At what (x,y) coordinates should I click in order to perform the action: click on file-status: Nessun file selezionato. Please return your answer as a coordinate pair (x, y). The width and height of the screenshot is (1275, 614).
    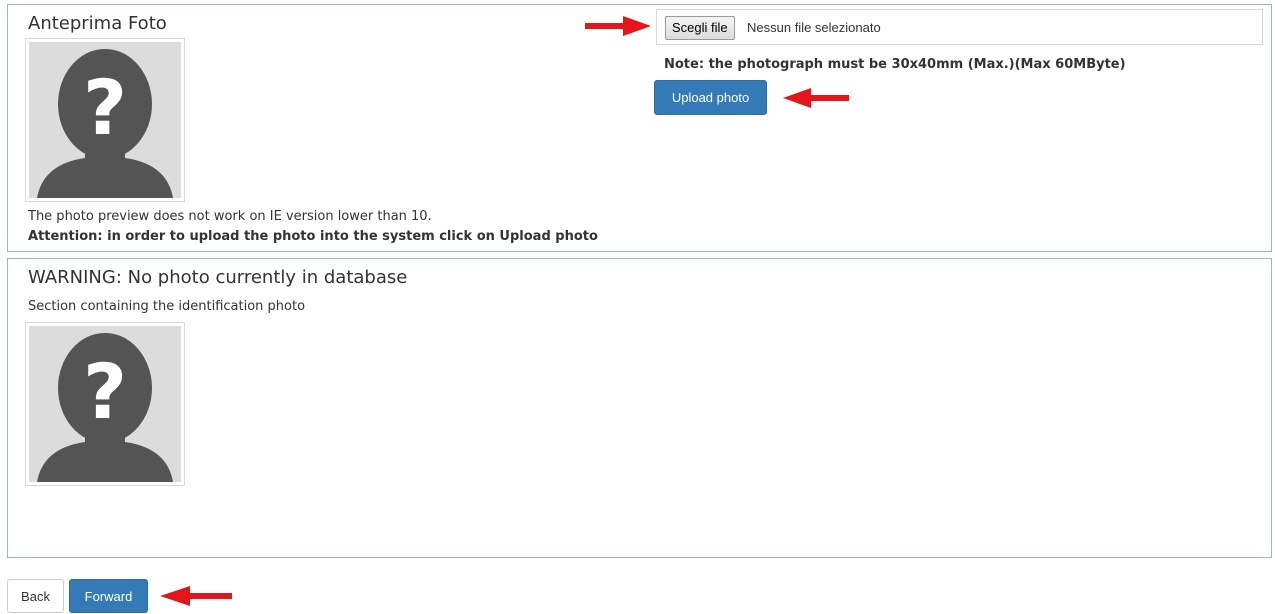
    Looking at the image, I should click on (814, 27).